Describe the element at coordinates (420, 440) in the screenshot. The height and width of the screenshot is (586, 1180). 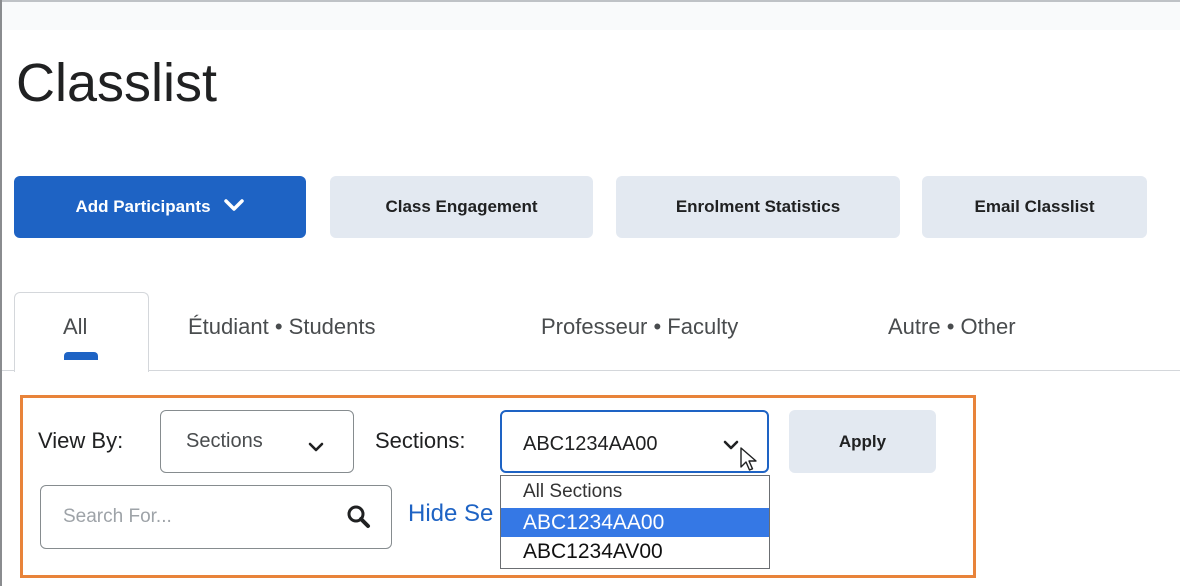
I see `sections-label: Sections:` at that location.